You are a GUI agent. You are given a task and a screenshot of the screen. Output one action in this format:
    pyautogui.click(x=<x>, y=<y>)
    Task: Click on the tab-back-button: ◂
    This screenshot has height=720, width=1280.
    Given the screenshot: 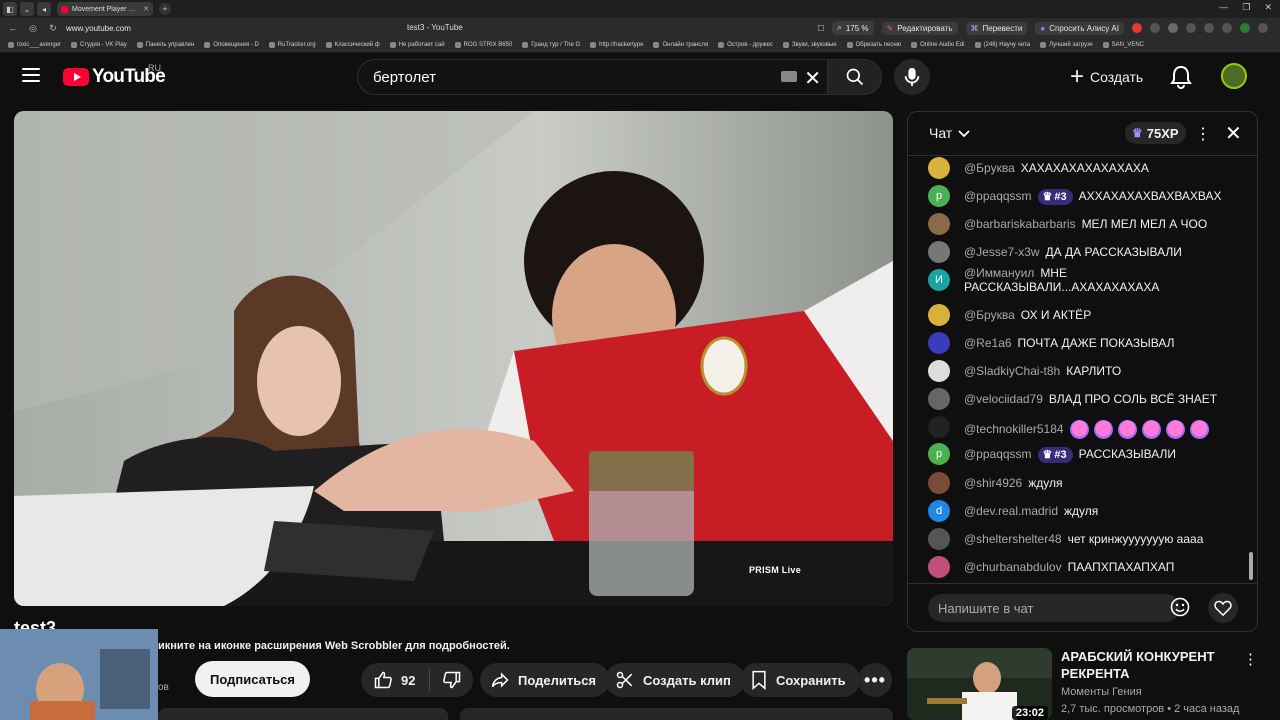 What is the action you would take?
    pyautogui.click(x=44, y=9)
    